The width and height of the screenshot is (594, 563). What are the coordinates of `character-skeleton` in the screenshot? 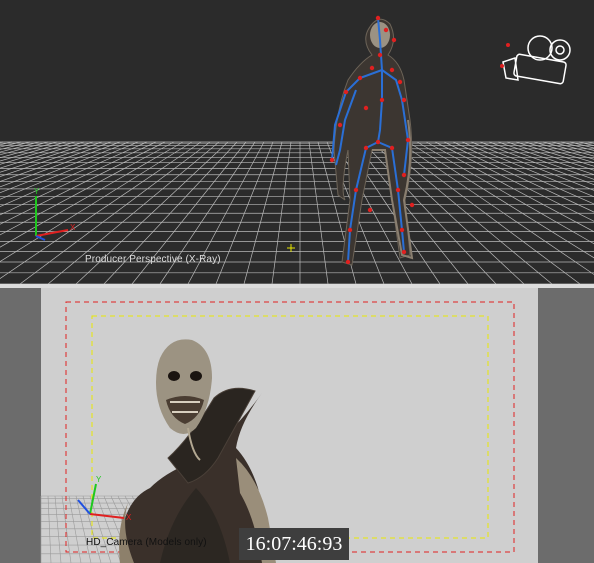 It's located at (372, 140).